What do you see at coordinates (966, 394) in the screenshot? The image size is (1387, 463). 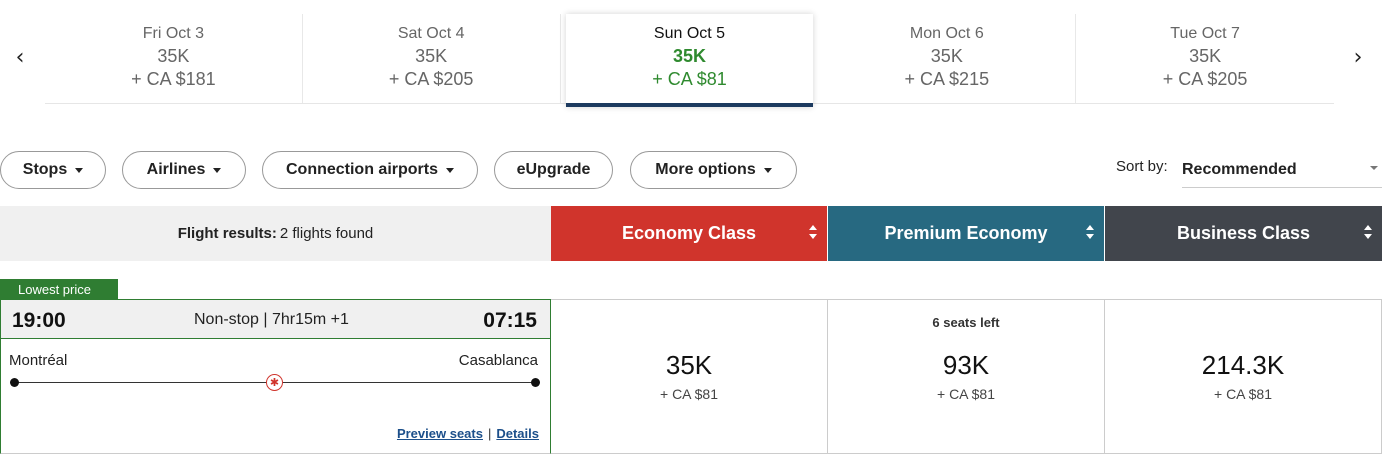 I see `premium-fare-cash: + CA $81` at bounding box center [966, 394].